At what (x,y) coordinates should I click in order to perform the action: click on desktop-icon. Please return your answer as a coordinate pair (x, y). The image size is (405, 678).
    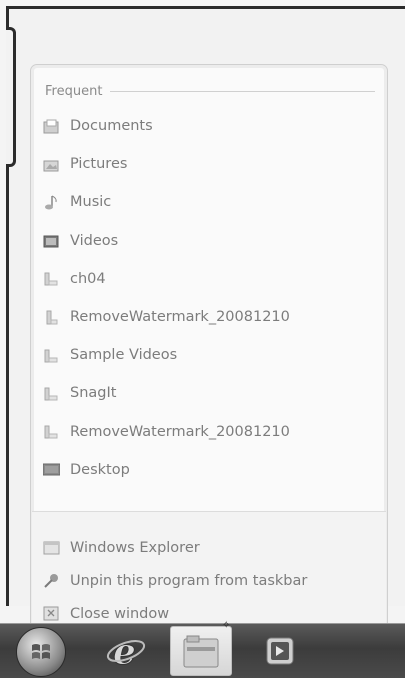
    Looking at the image, I should click on (51, 469).